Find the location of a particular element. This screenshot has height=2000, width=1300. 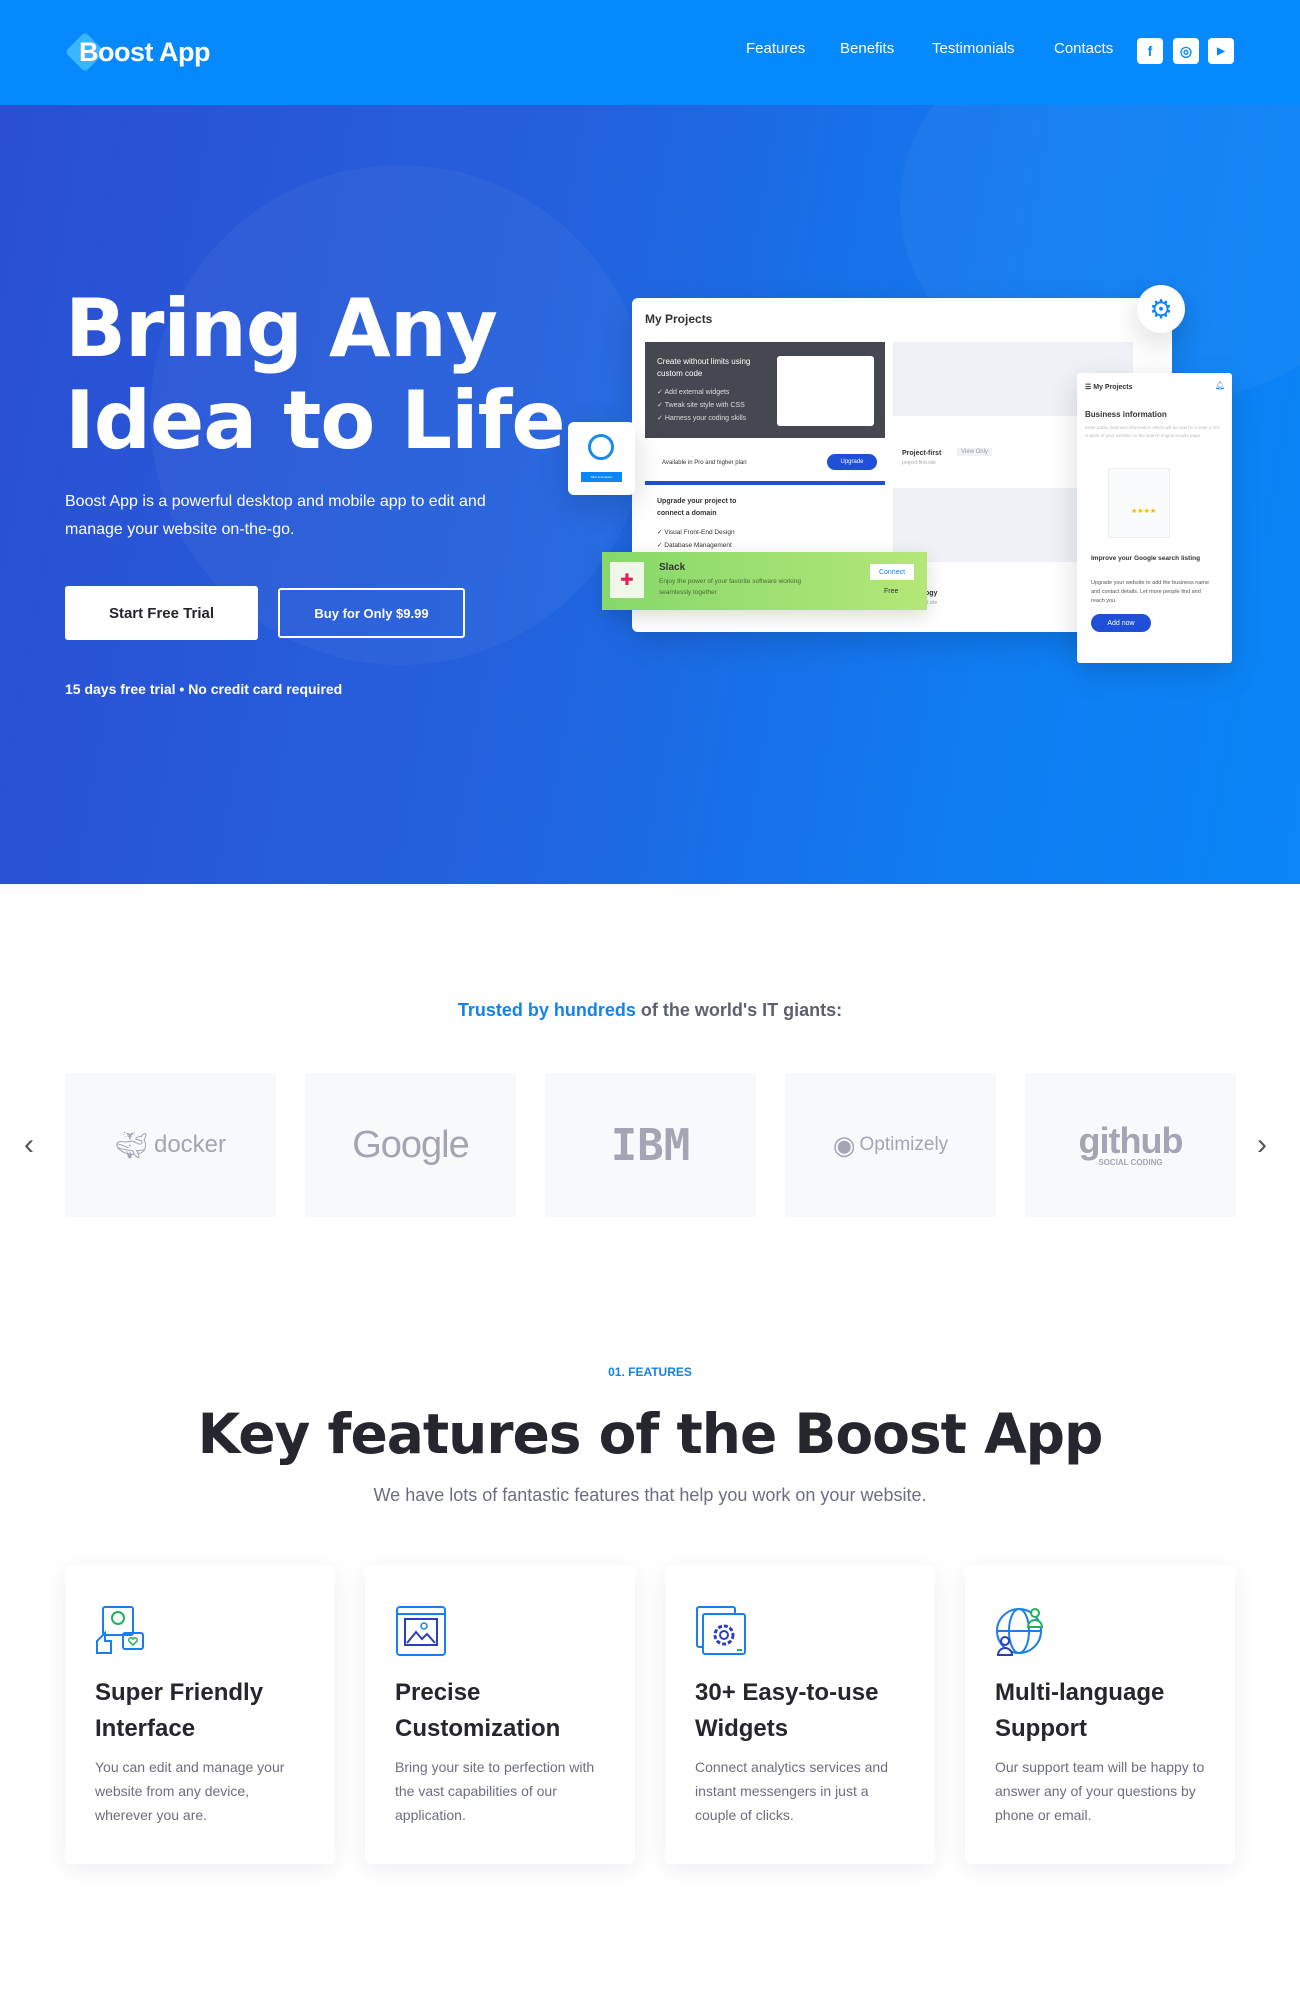

add-now-button: Add now is located at coordinates (1121, 623).